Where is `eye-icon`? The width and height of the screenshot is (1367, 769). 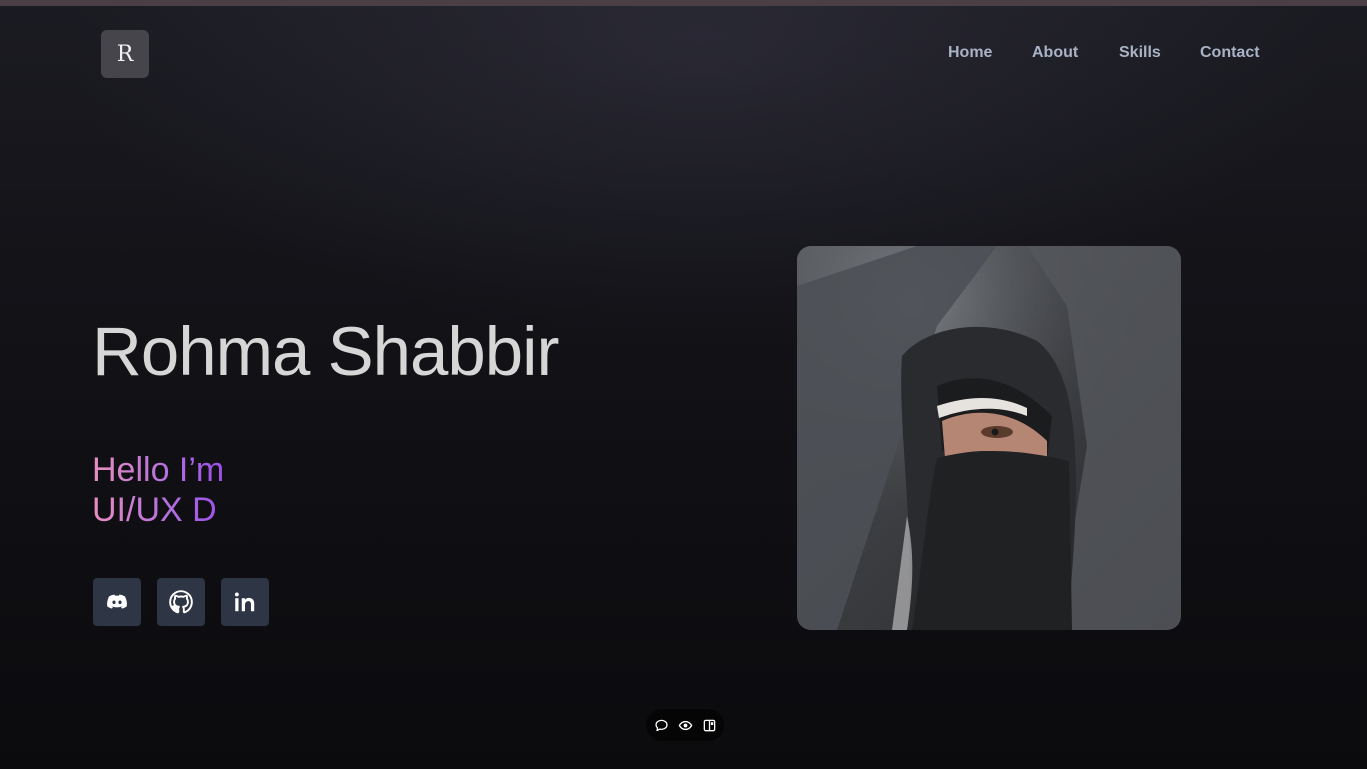 eye-icon is located at coordinates (685, 725).